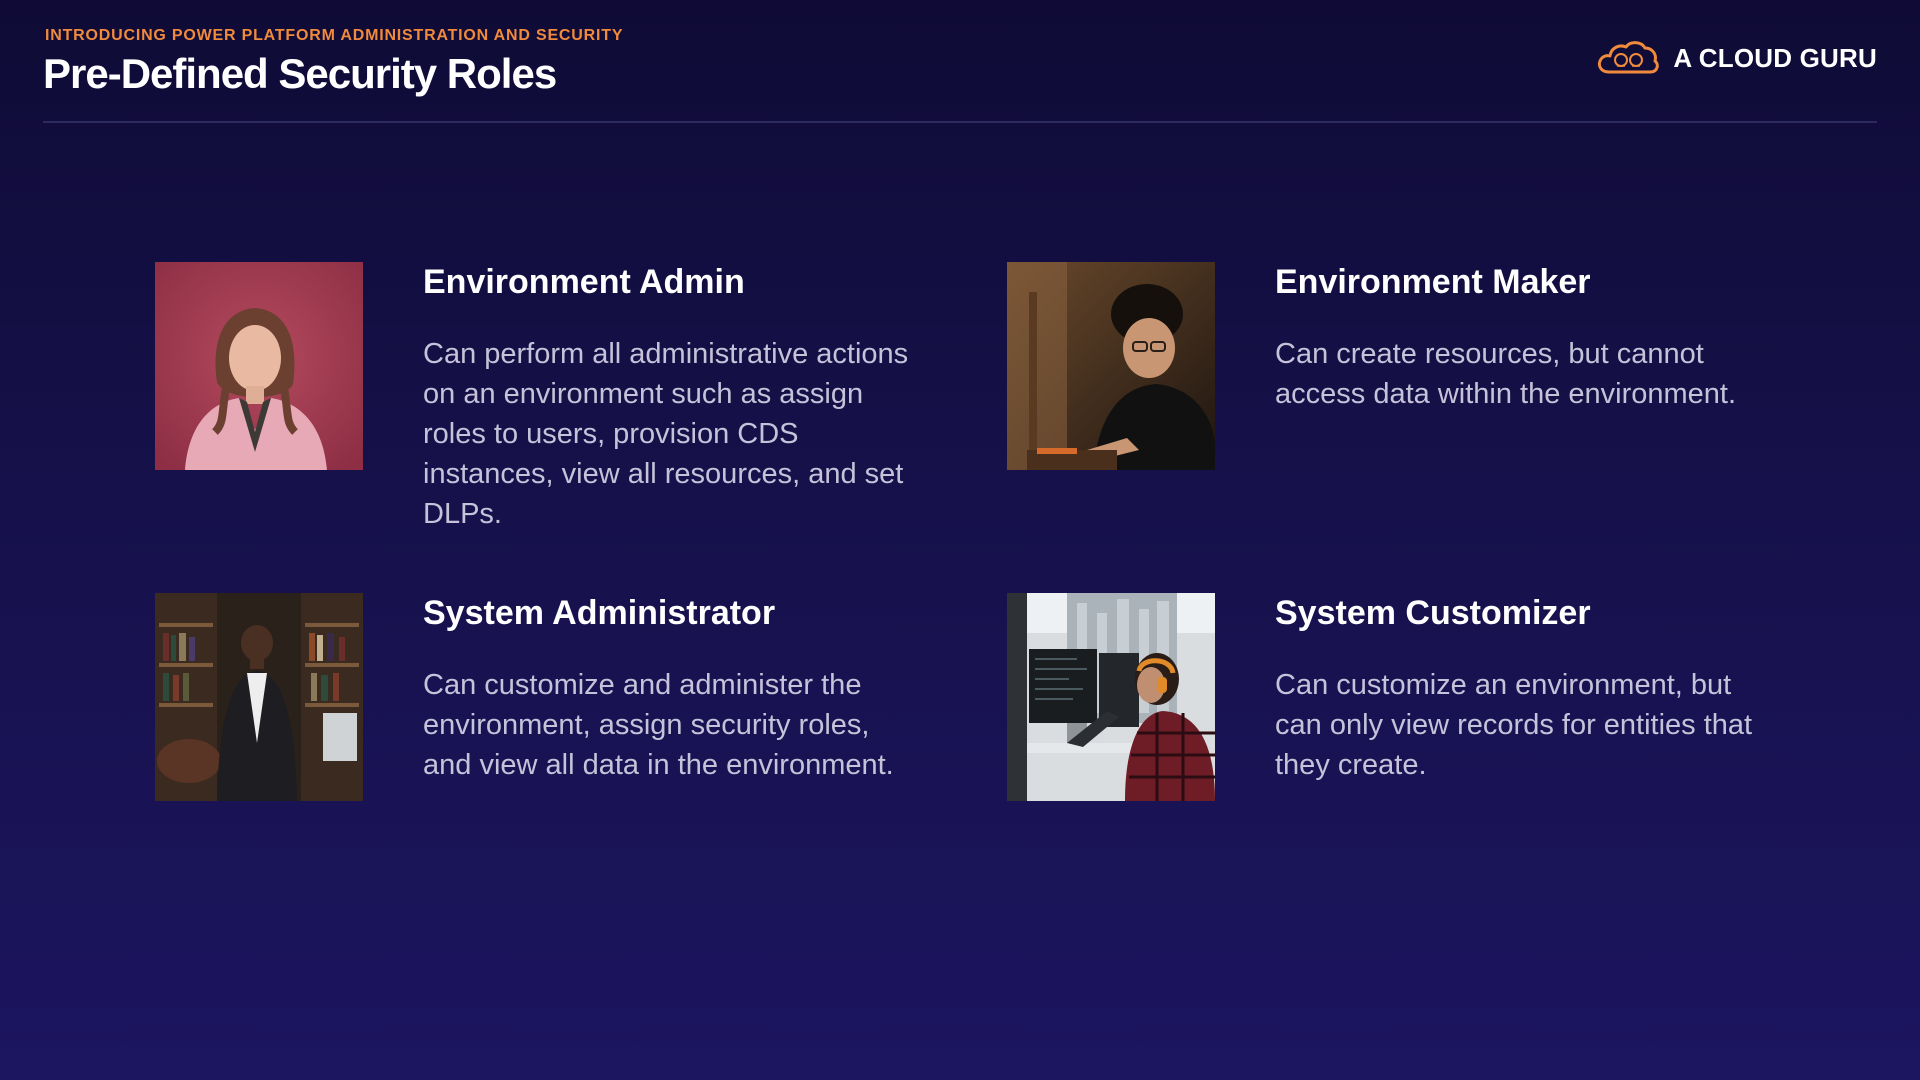 The height and width of the screenshot is (1080, 1920). Describe the element at coordinates (584, 282) in the screenshot. I see `role-title: Environment Admin` at that location.